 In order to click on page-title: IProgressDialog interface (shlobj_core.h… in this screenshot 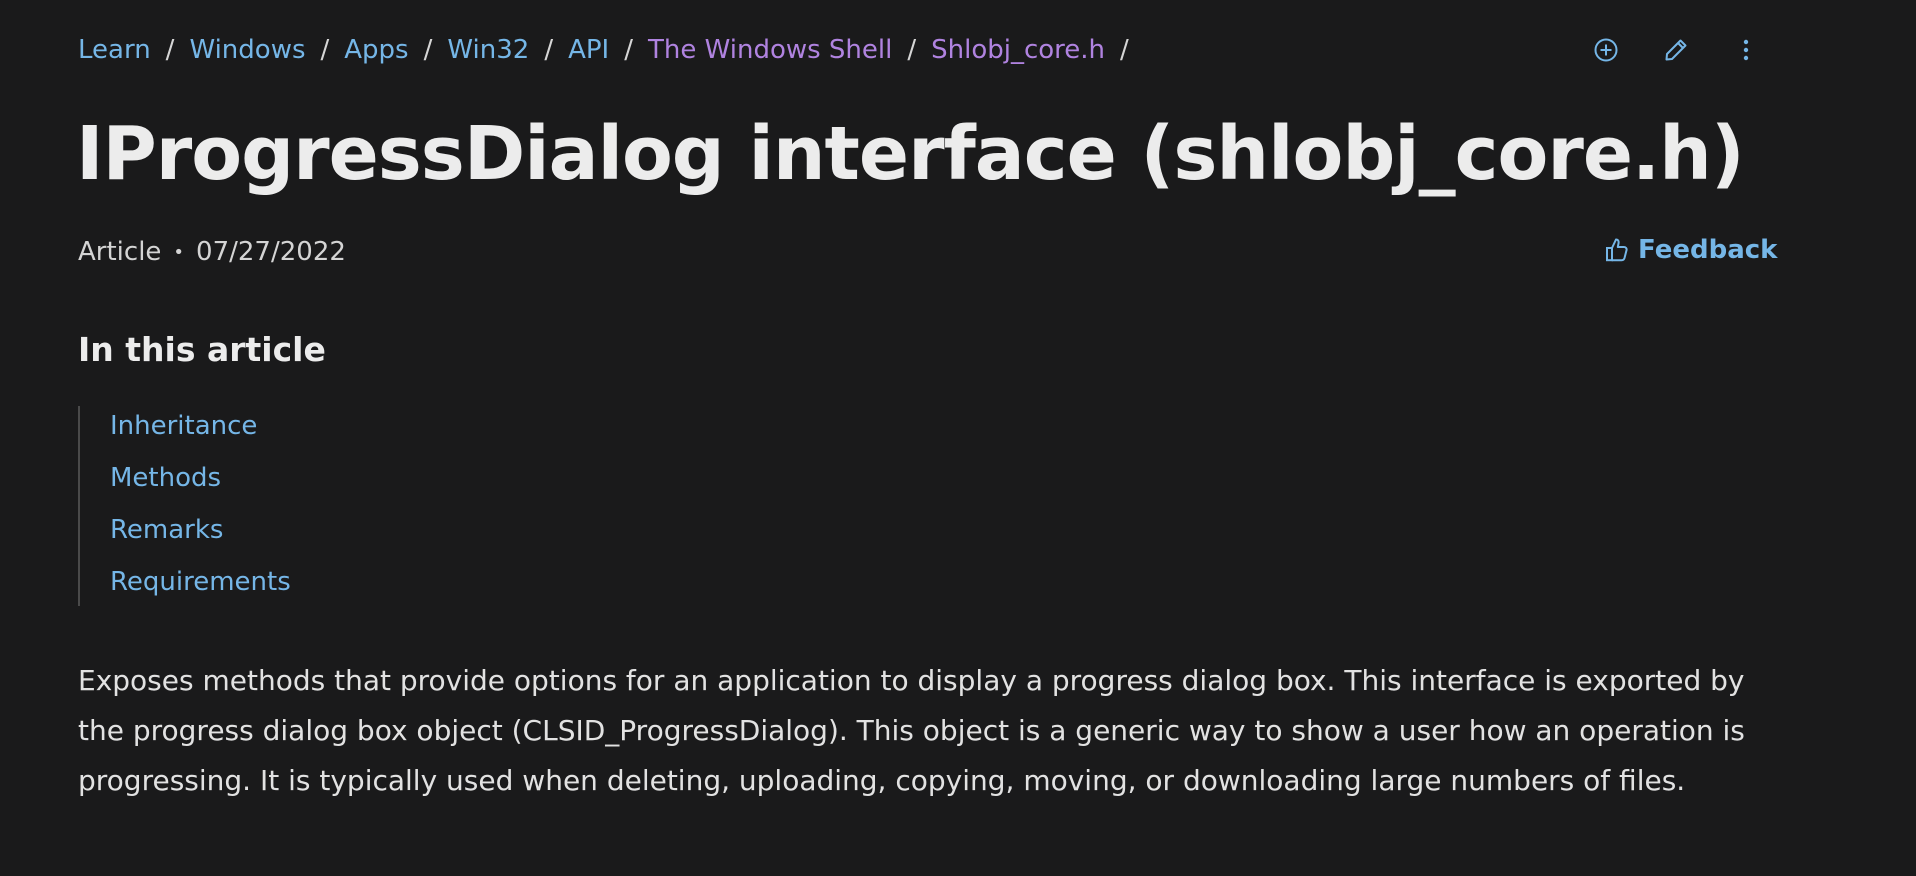, I will do `click(910, 154)`.